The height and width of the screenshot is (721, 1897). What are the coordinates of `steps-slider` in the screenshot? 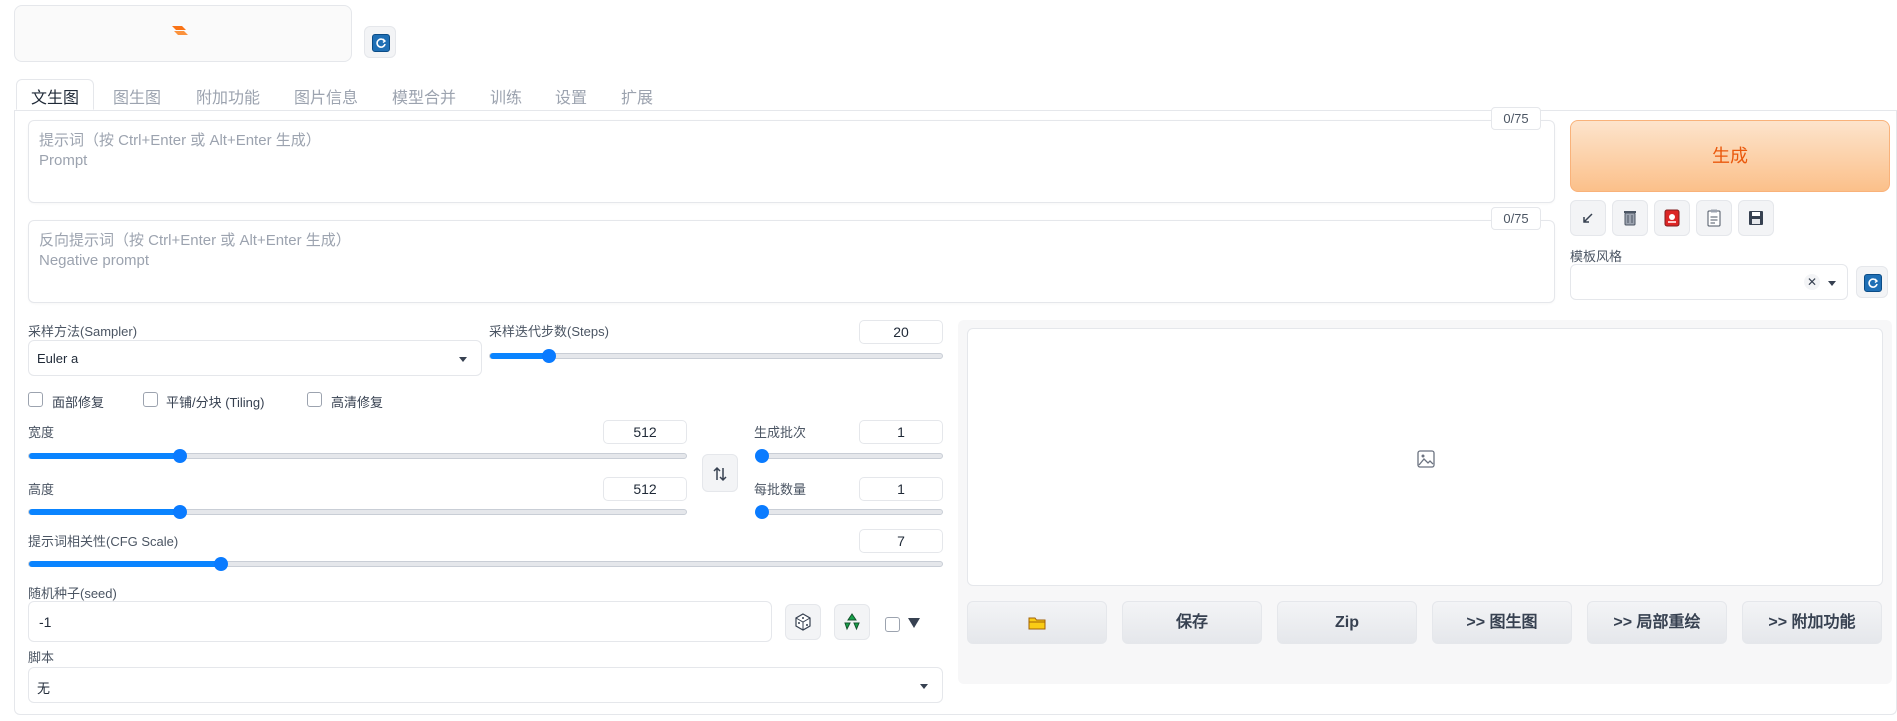 It's located at (716, 356).